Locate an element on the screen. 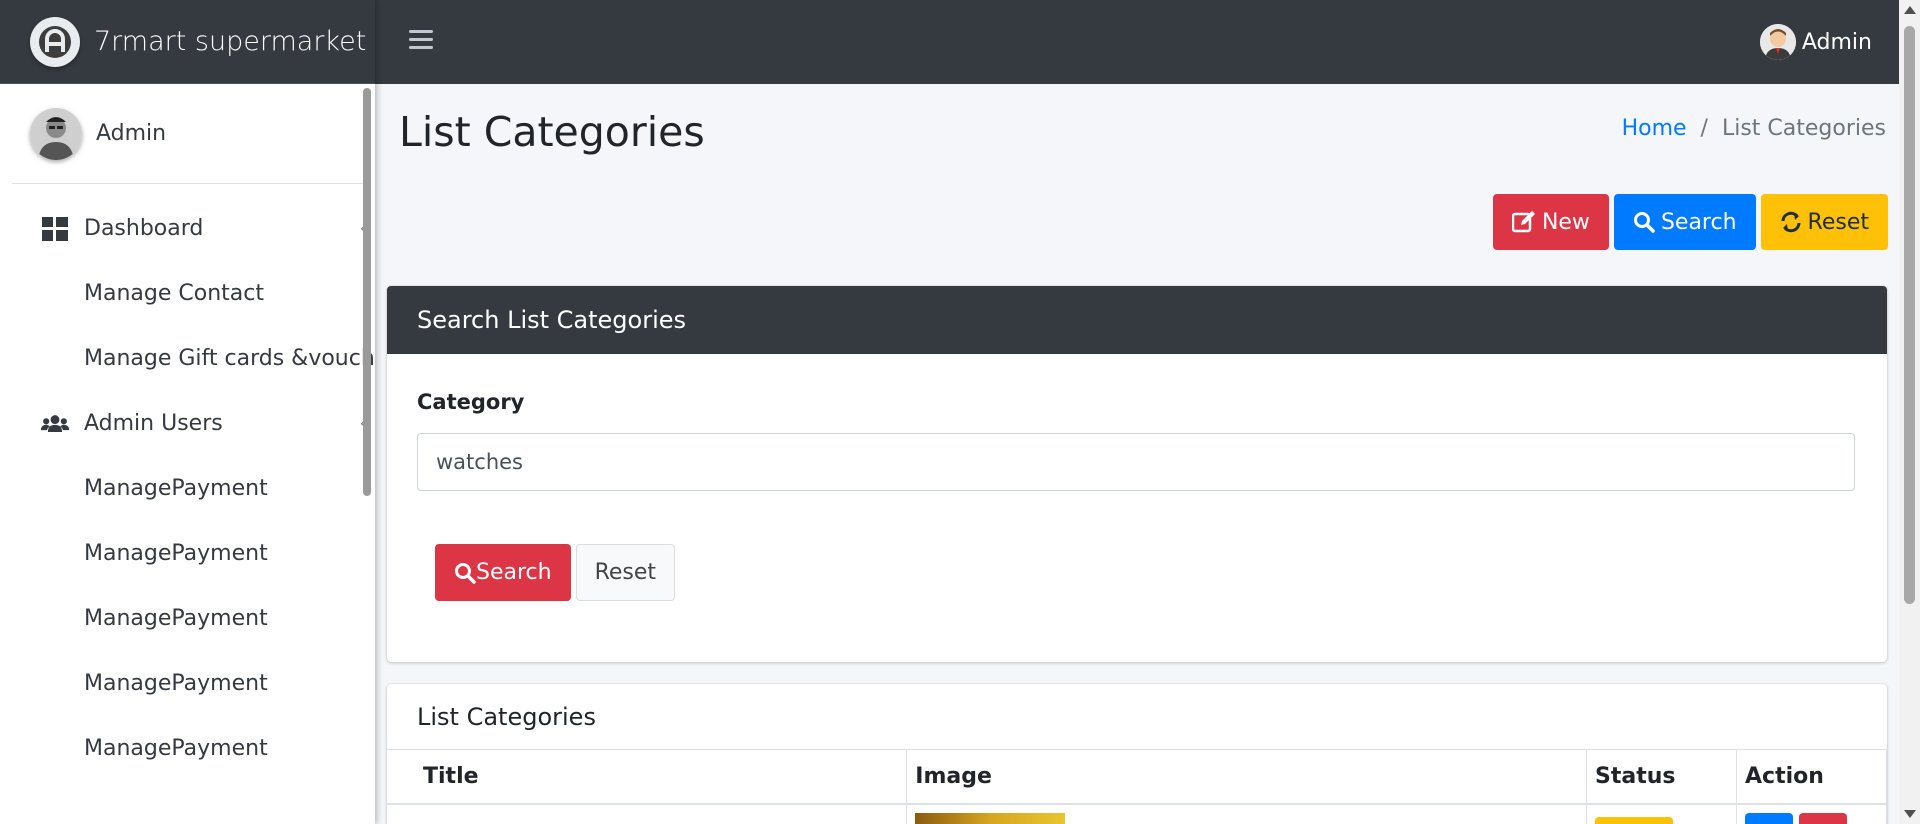 This screenshot has width=1920, height=824. sidebar-item-manage-gift-cards: Manage Gift cards &voucher is located at coordinates (187, 358).